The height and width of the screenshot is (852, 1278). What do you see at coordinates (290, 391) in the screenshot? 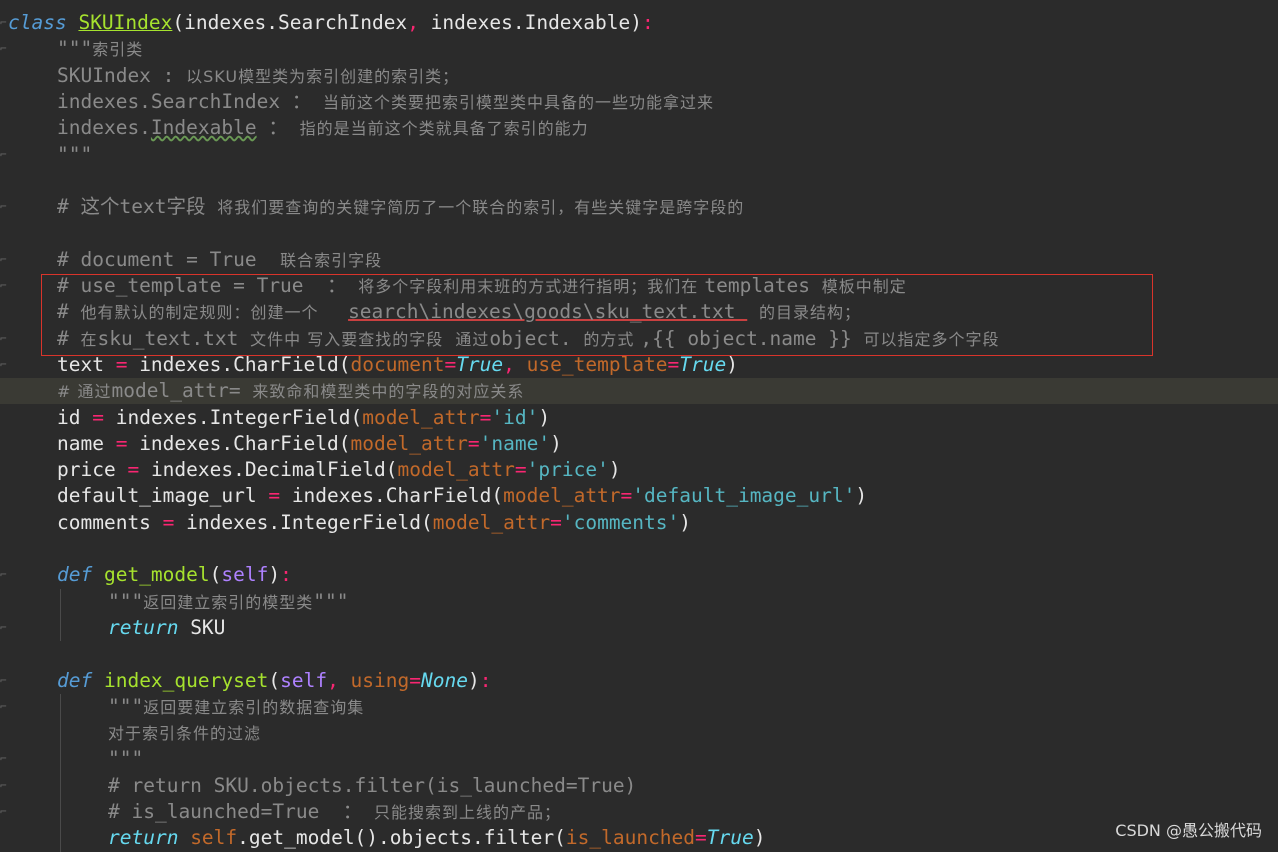
I see `code-text: # 通过model_attr= 来致命和模型类中的字段的对应关系` at bounding box center [290, 391].